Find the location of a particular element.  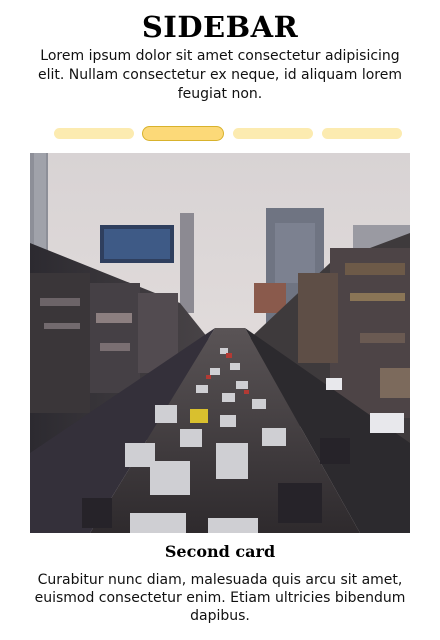

carousel-indicators is located at coordinates (229, 134).